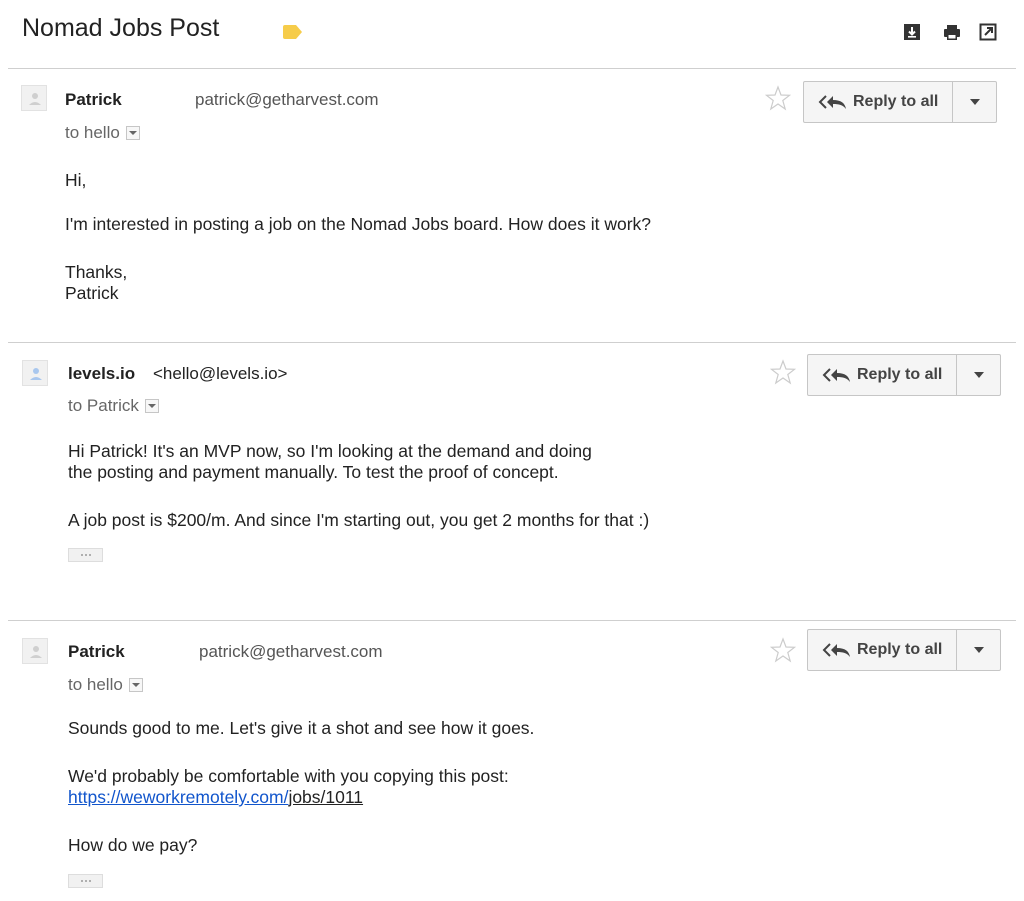 The width and height of the screenshot is (1024, 901). I want to click on sender-email: <hello@levels.io>, so click(220, 373).